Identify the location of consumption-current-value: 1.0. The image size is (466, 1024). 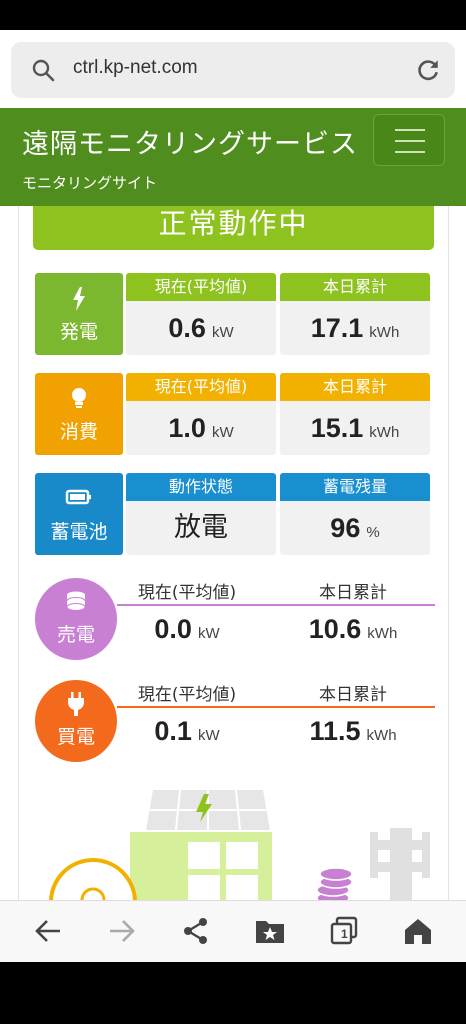
(187, 428).